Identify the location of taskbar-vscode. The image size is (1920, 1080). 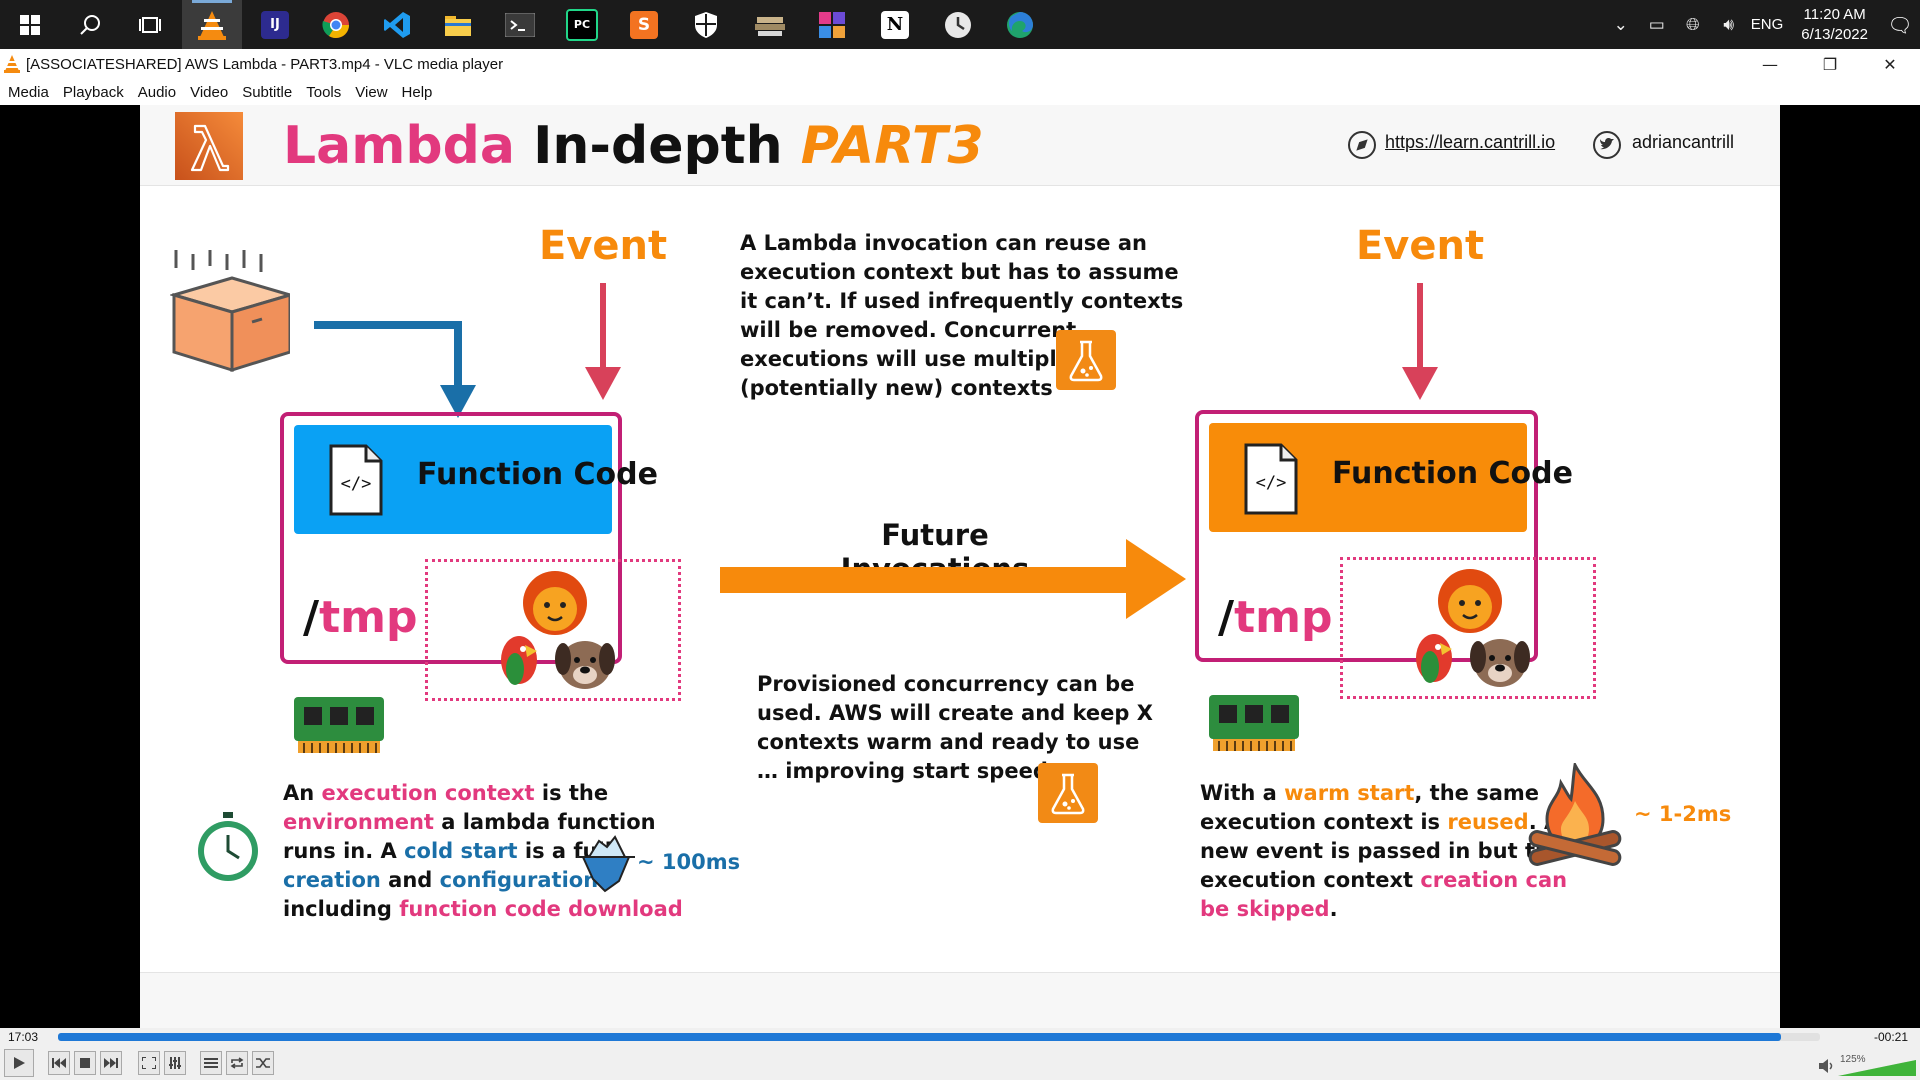
(397, 24).